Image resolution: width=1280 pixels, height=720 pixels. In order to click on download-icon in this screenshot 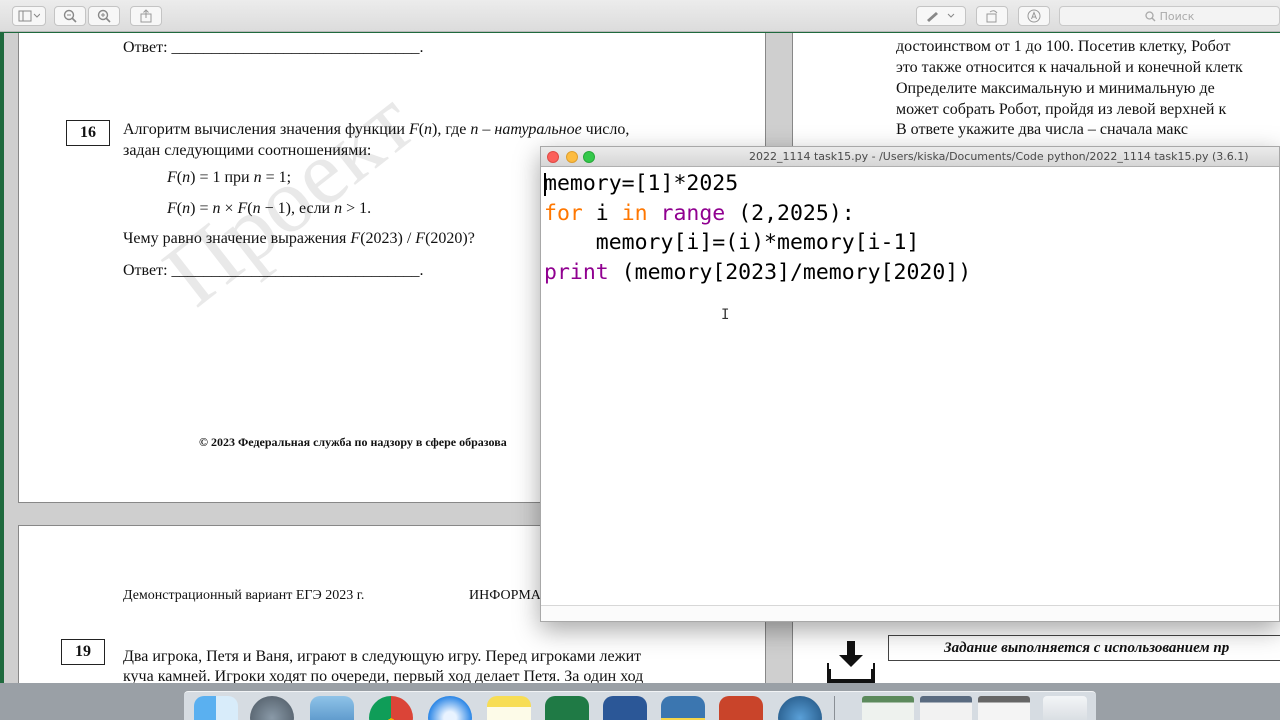, I will do `click(851, 662)`.